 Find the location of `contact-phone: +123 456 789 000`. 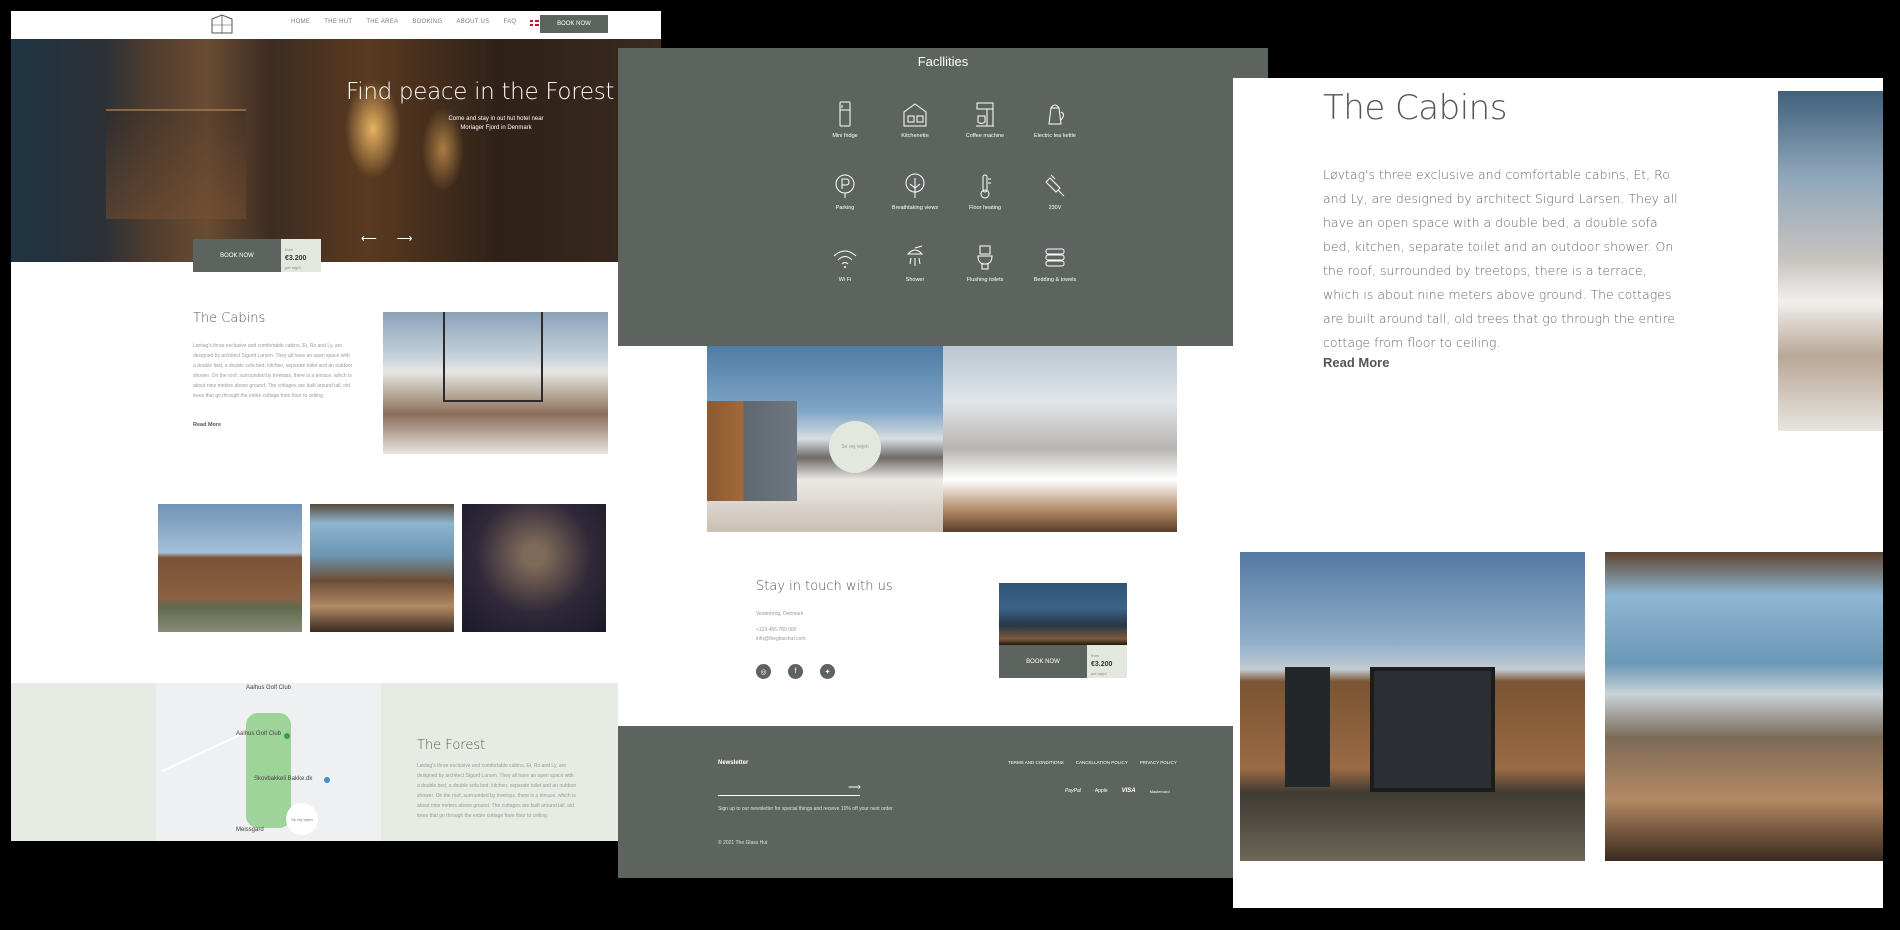

contact-phone: +123 456 789 000 is located at coordinates (776, 630).